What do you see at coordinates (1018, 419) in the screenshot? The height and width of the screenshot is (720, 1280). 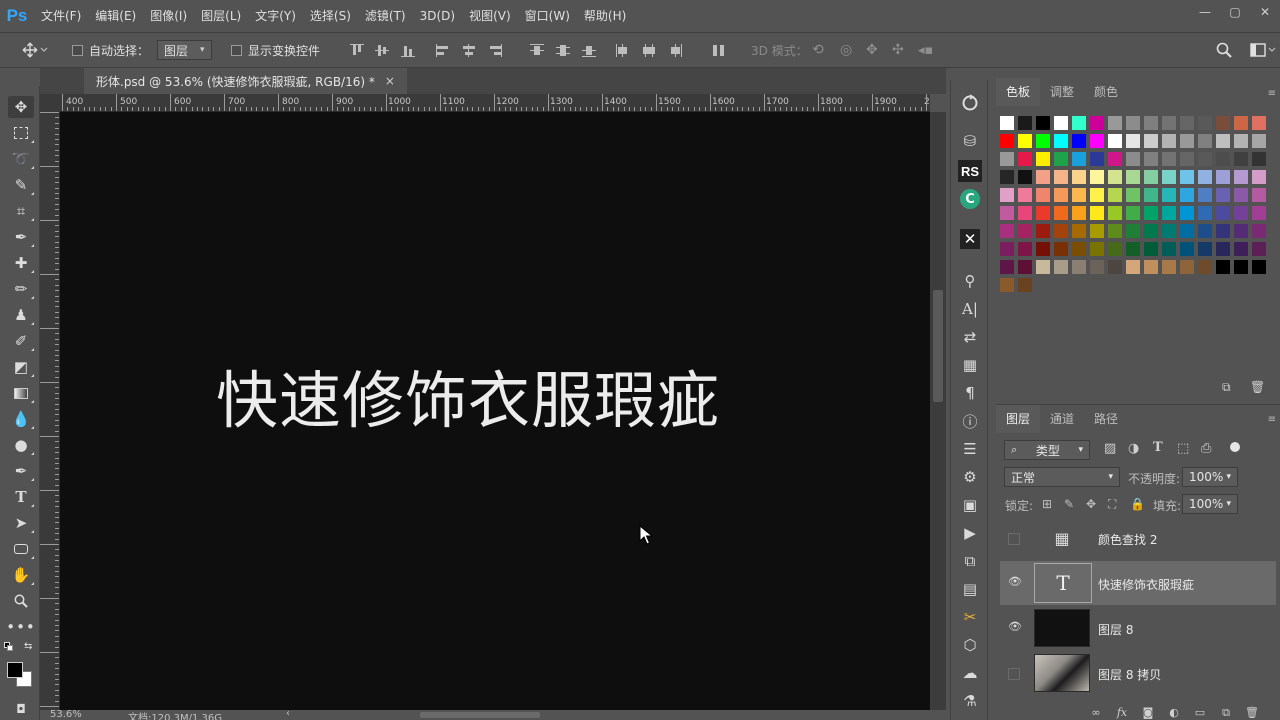 I see `tab-layers: 图层` at bounding box center [1018, 419].